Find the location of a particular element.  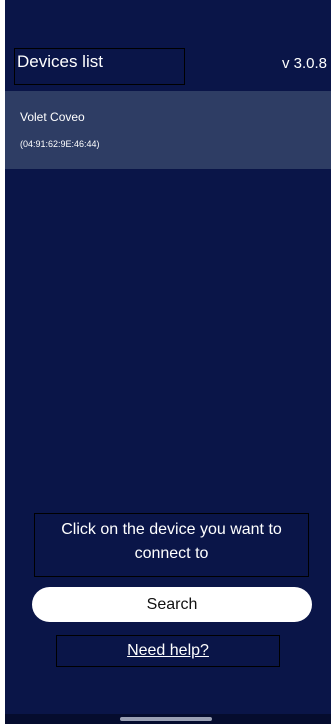

version-label: v 3.0.8 is located at coordinates (304, 63).